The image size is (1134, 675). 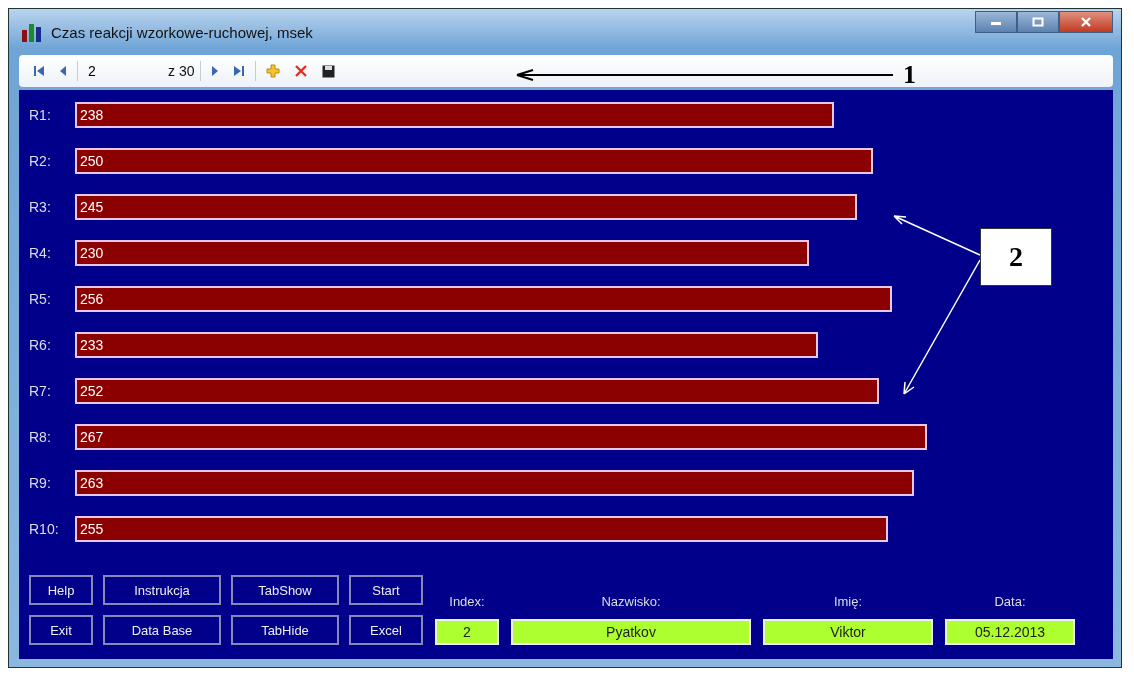 I want to click on row-label: R3:, so click(x=40, y=207).